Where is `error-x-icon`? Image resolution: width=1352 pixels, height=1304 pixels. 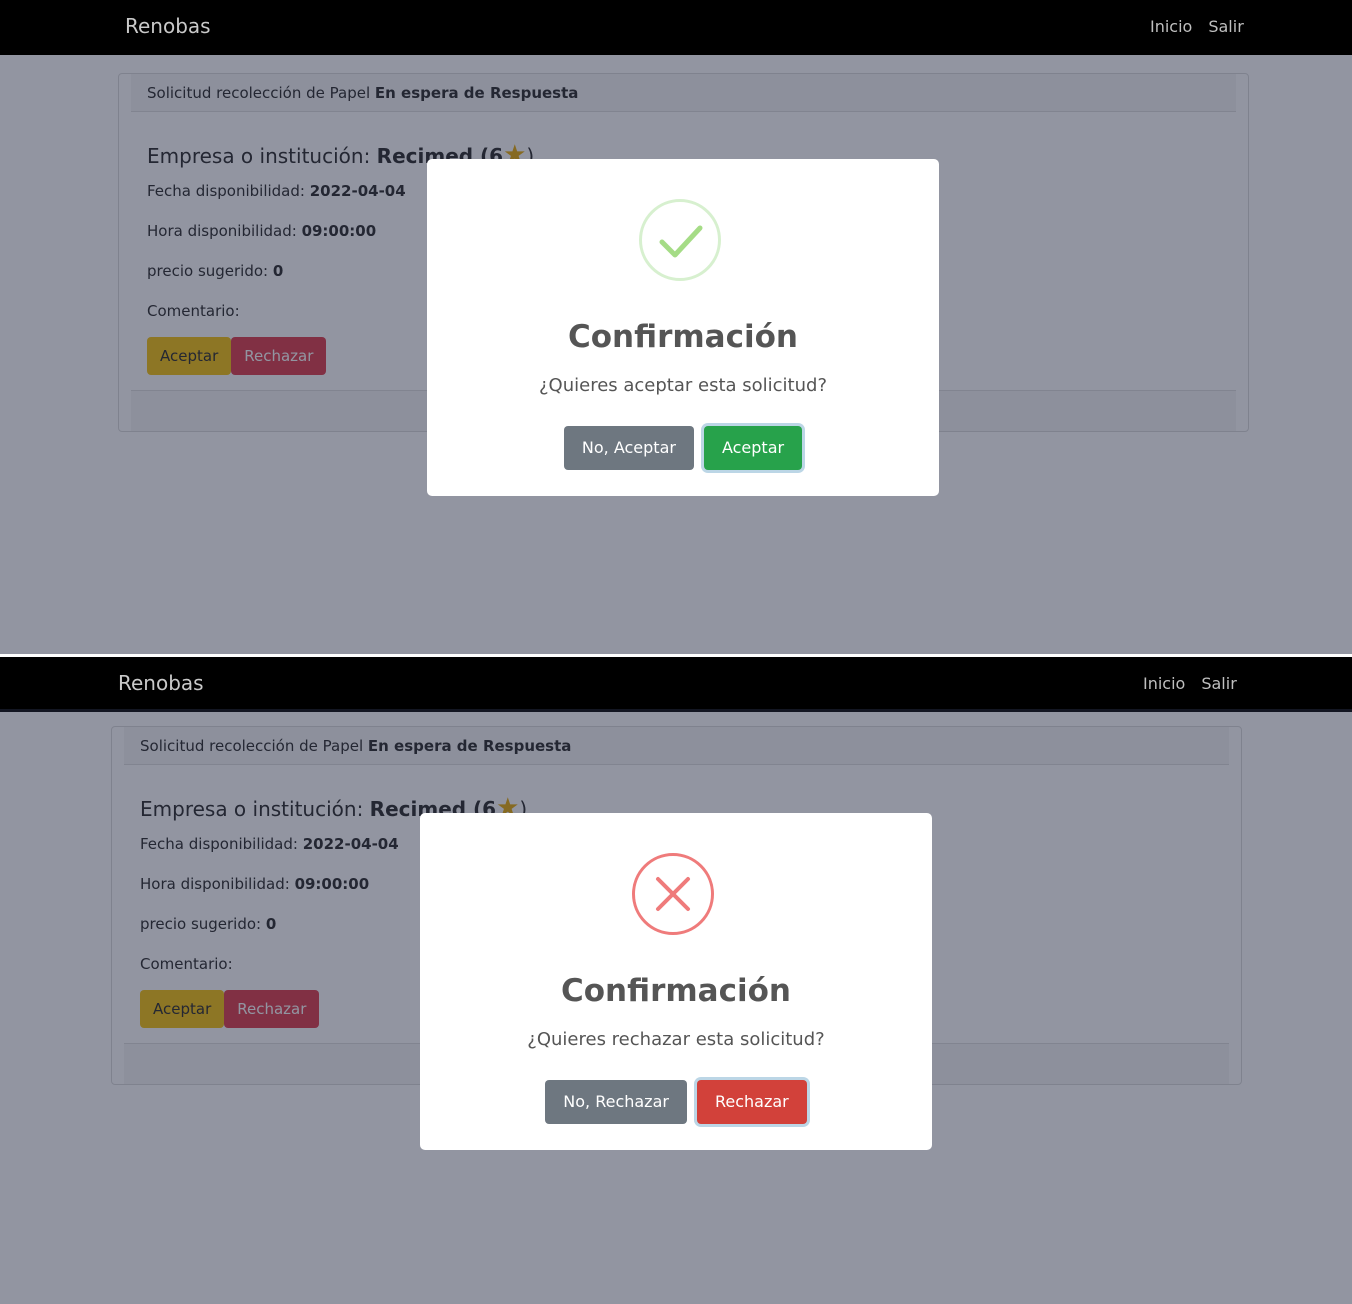
error-x-icon is located at coordinates (673, 894).